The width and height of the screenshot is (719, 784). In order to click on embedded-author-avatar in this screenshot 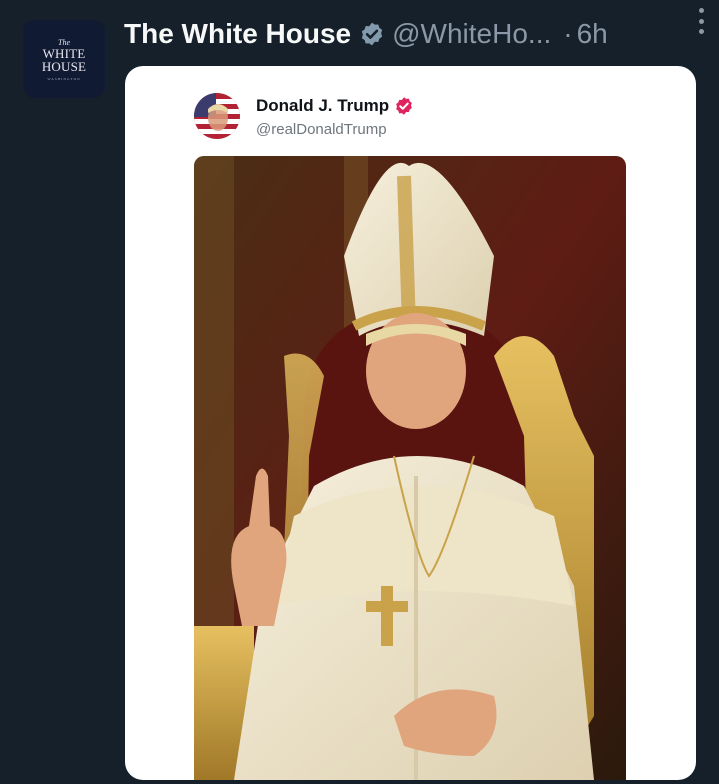, I will do `click(217, 116)`.